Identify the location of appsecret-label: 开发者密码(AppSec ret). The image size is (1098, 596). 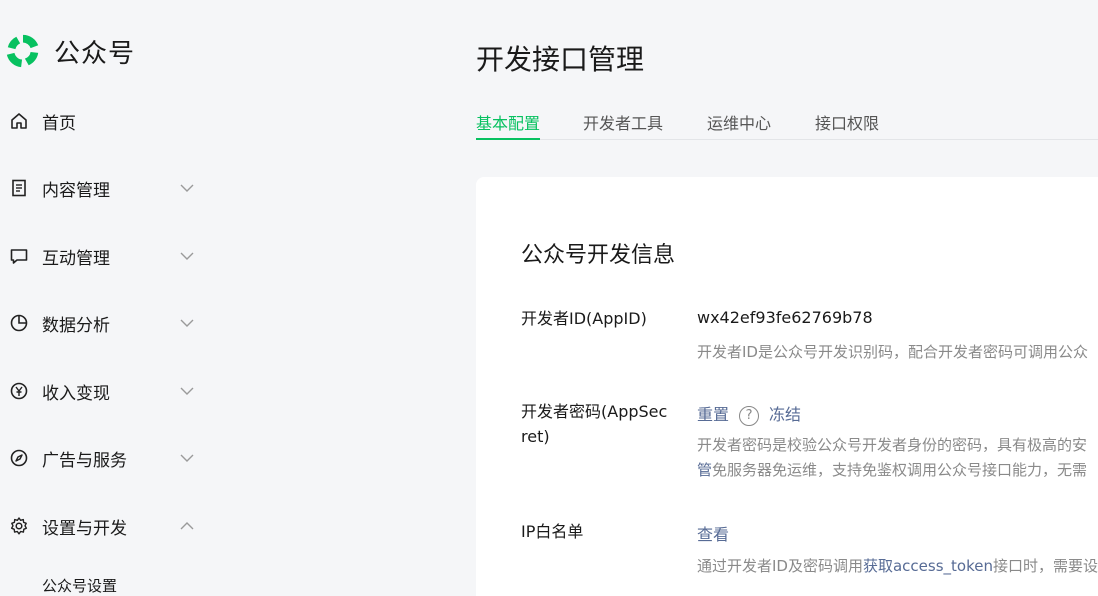
(596, 424).